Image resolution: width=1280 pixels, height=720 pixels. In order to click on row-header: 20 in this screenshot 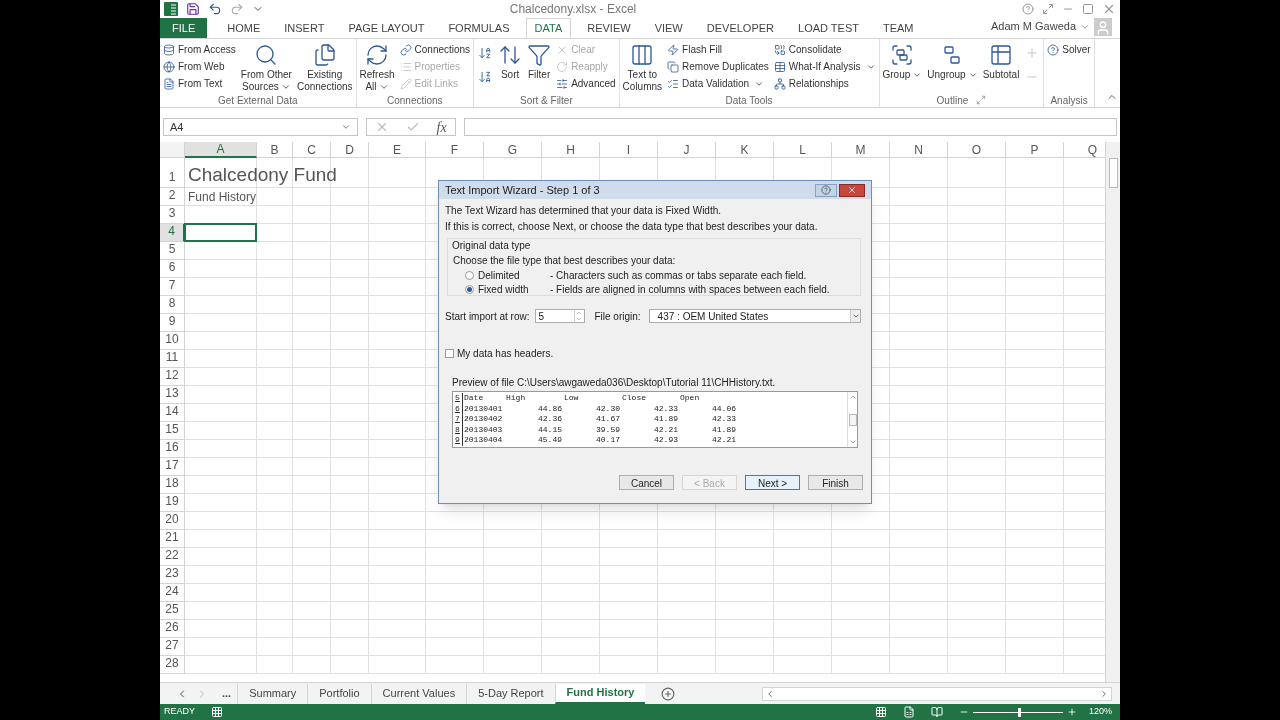, I will do `click(172, 521)`.